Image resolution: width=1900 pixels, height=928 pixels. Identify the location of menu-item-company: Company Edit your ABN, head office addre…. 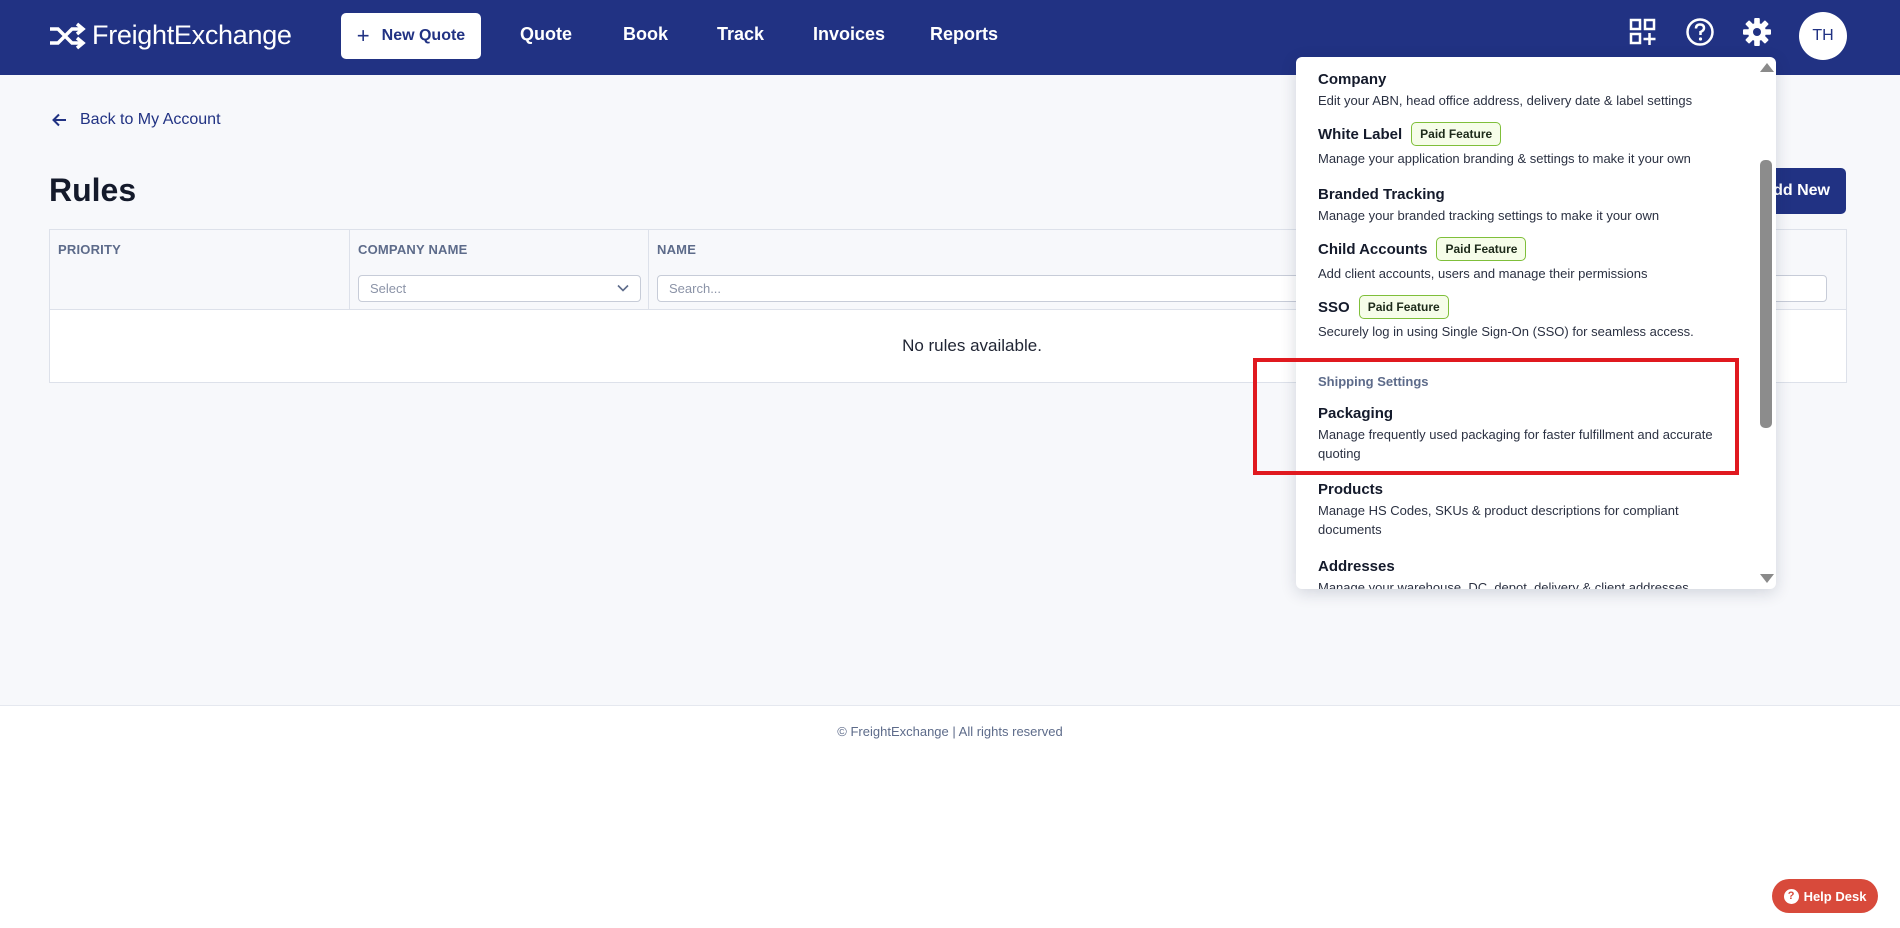
(1528, 90).